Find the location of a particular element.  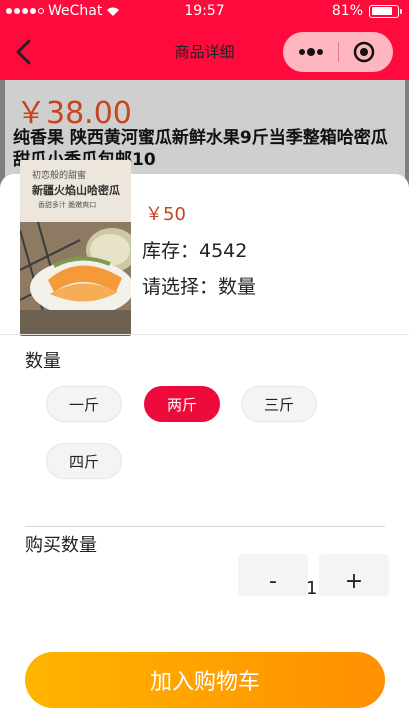

thumbnail-caption-1: 初恋般的甜蜜 is located at coordinates (59, 176).